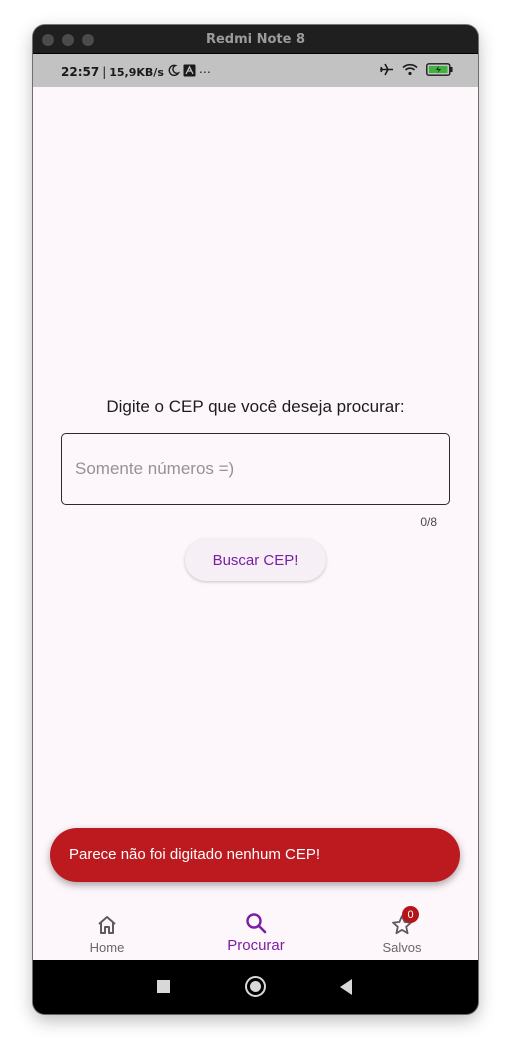  Describe the element at coordinates (189, 72) in the screenshot. I see `app-notification-icon` at that location.